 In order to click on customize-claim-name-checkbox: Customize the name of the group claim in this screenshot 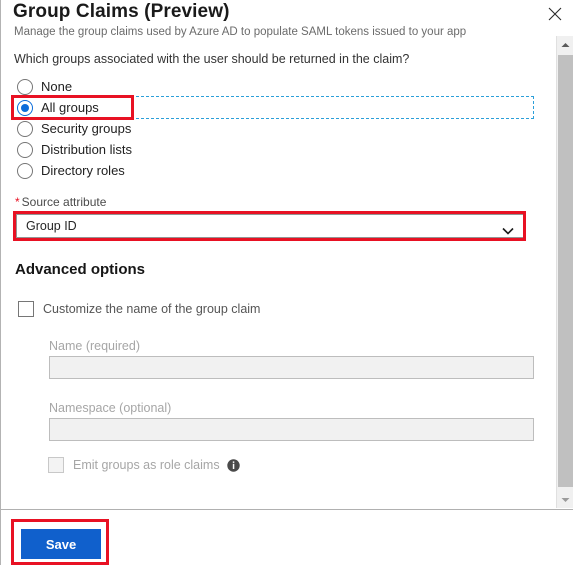, I will do `click(139, 309)`.